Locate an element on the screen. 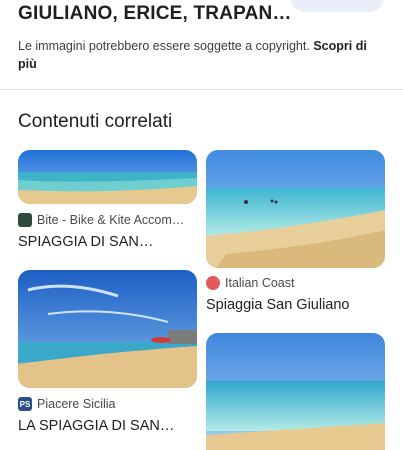 This screenshot has height=450, width=403. divider is located at coordinates (201, 89).